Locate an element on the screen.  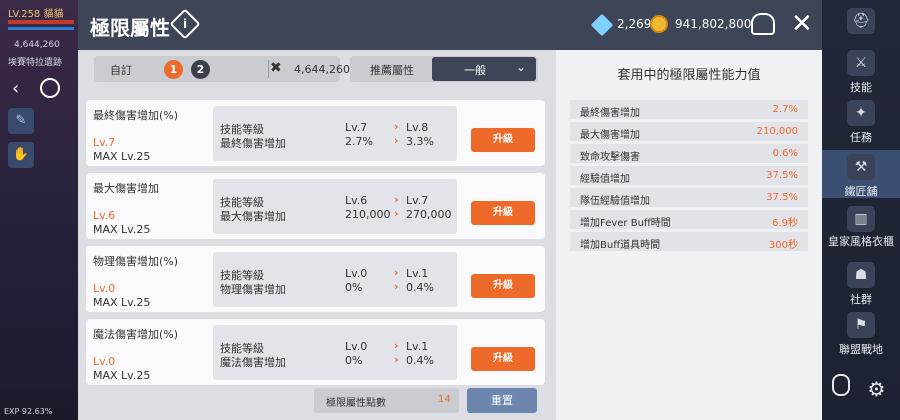
location-label: 埃賽特拉遺跡 is located at coordinates (35, 61).